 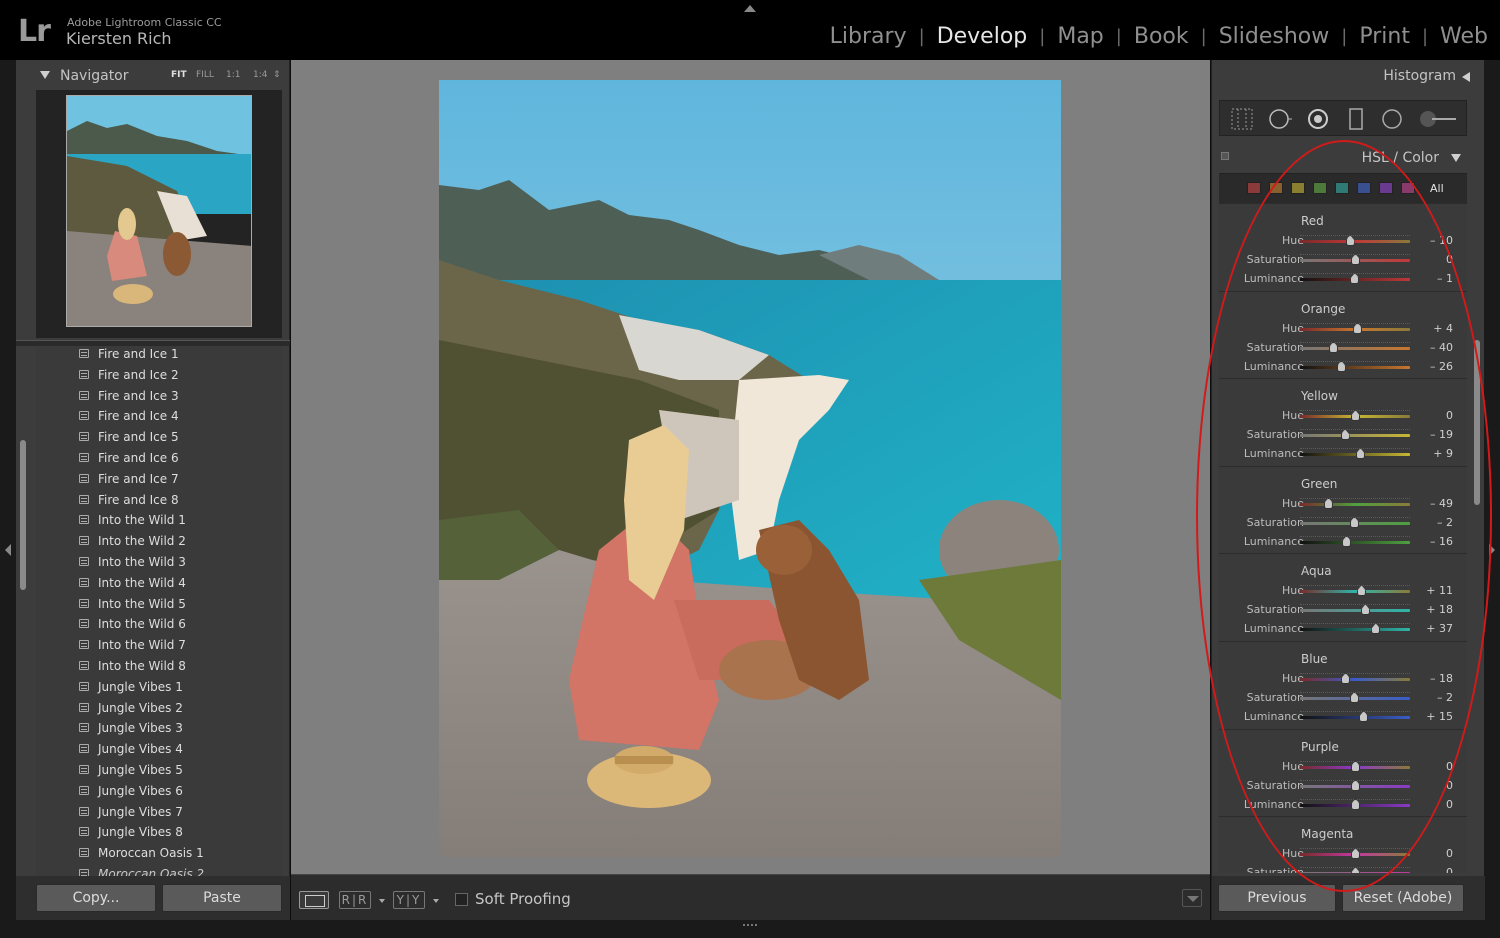 What do you see at coordinates (159, 832) in the screenshot?
I see `preset-item: Jungle Vibes 8` at bounding box center [159, 832].